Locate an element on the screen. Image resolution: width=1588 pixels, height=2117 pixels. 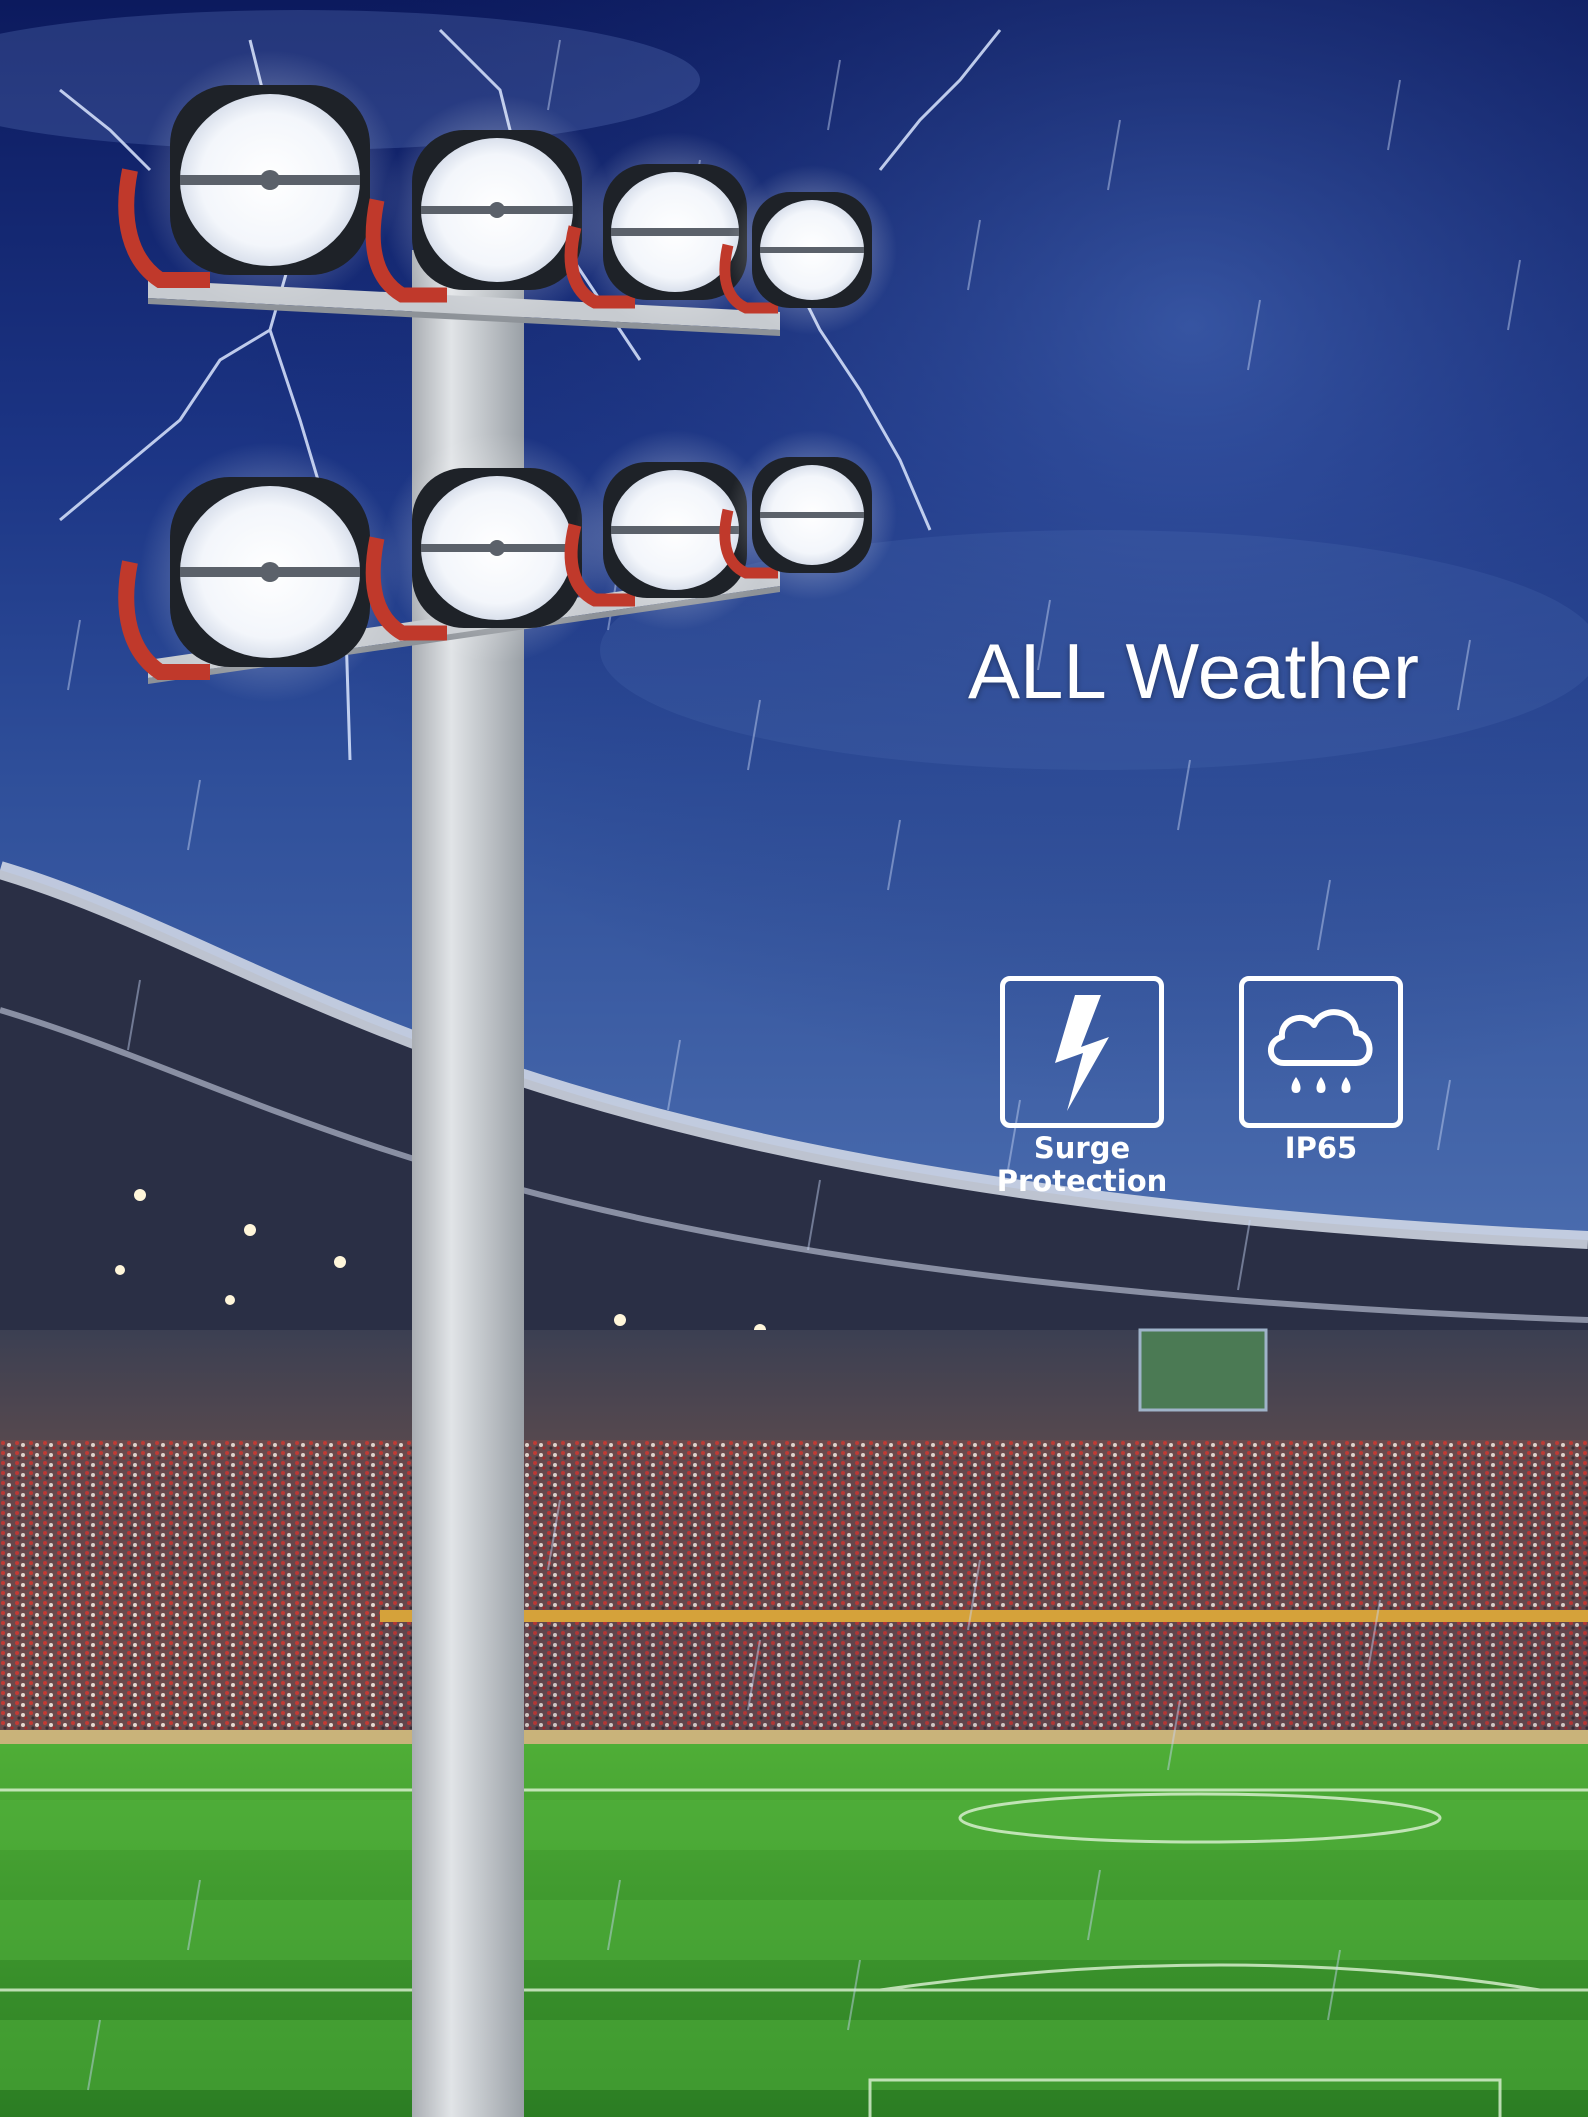
ip65-label: IP65 is located at coordinates (1321, 1148).